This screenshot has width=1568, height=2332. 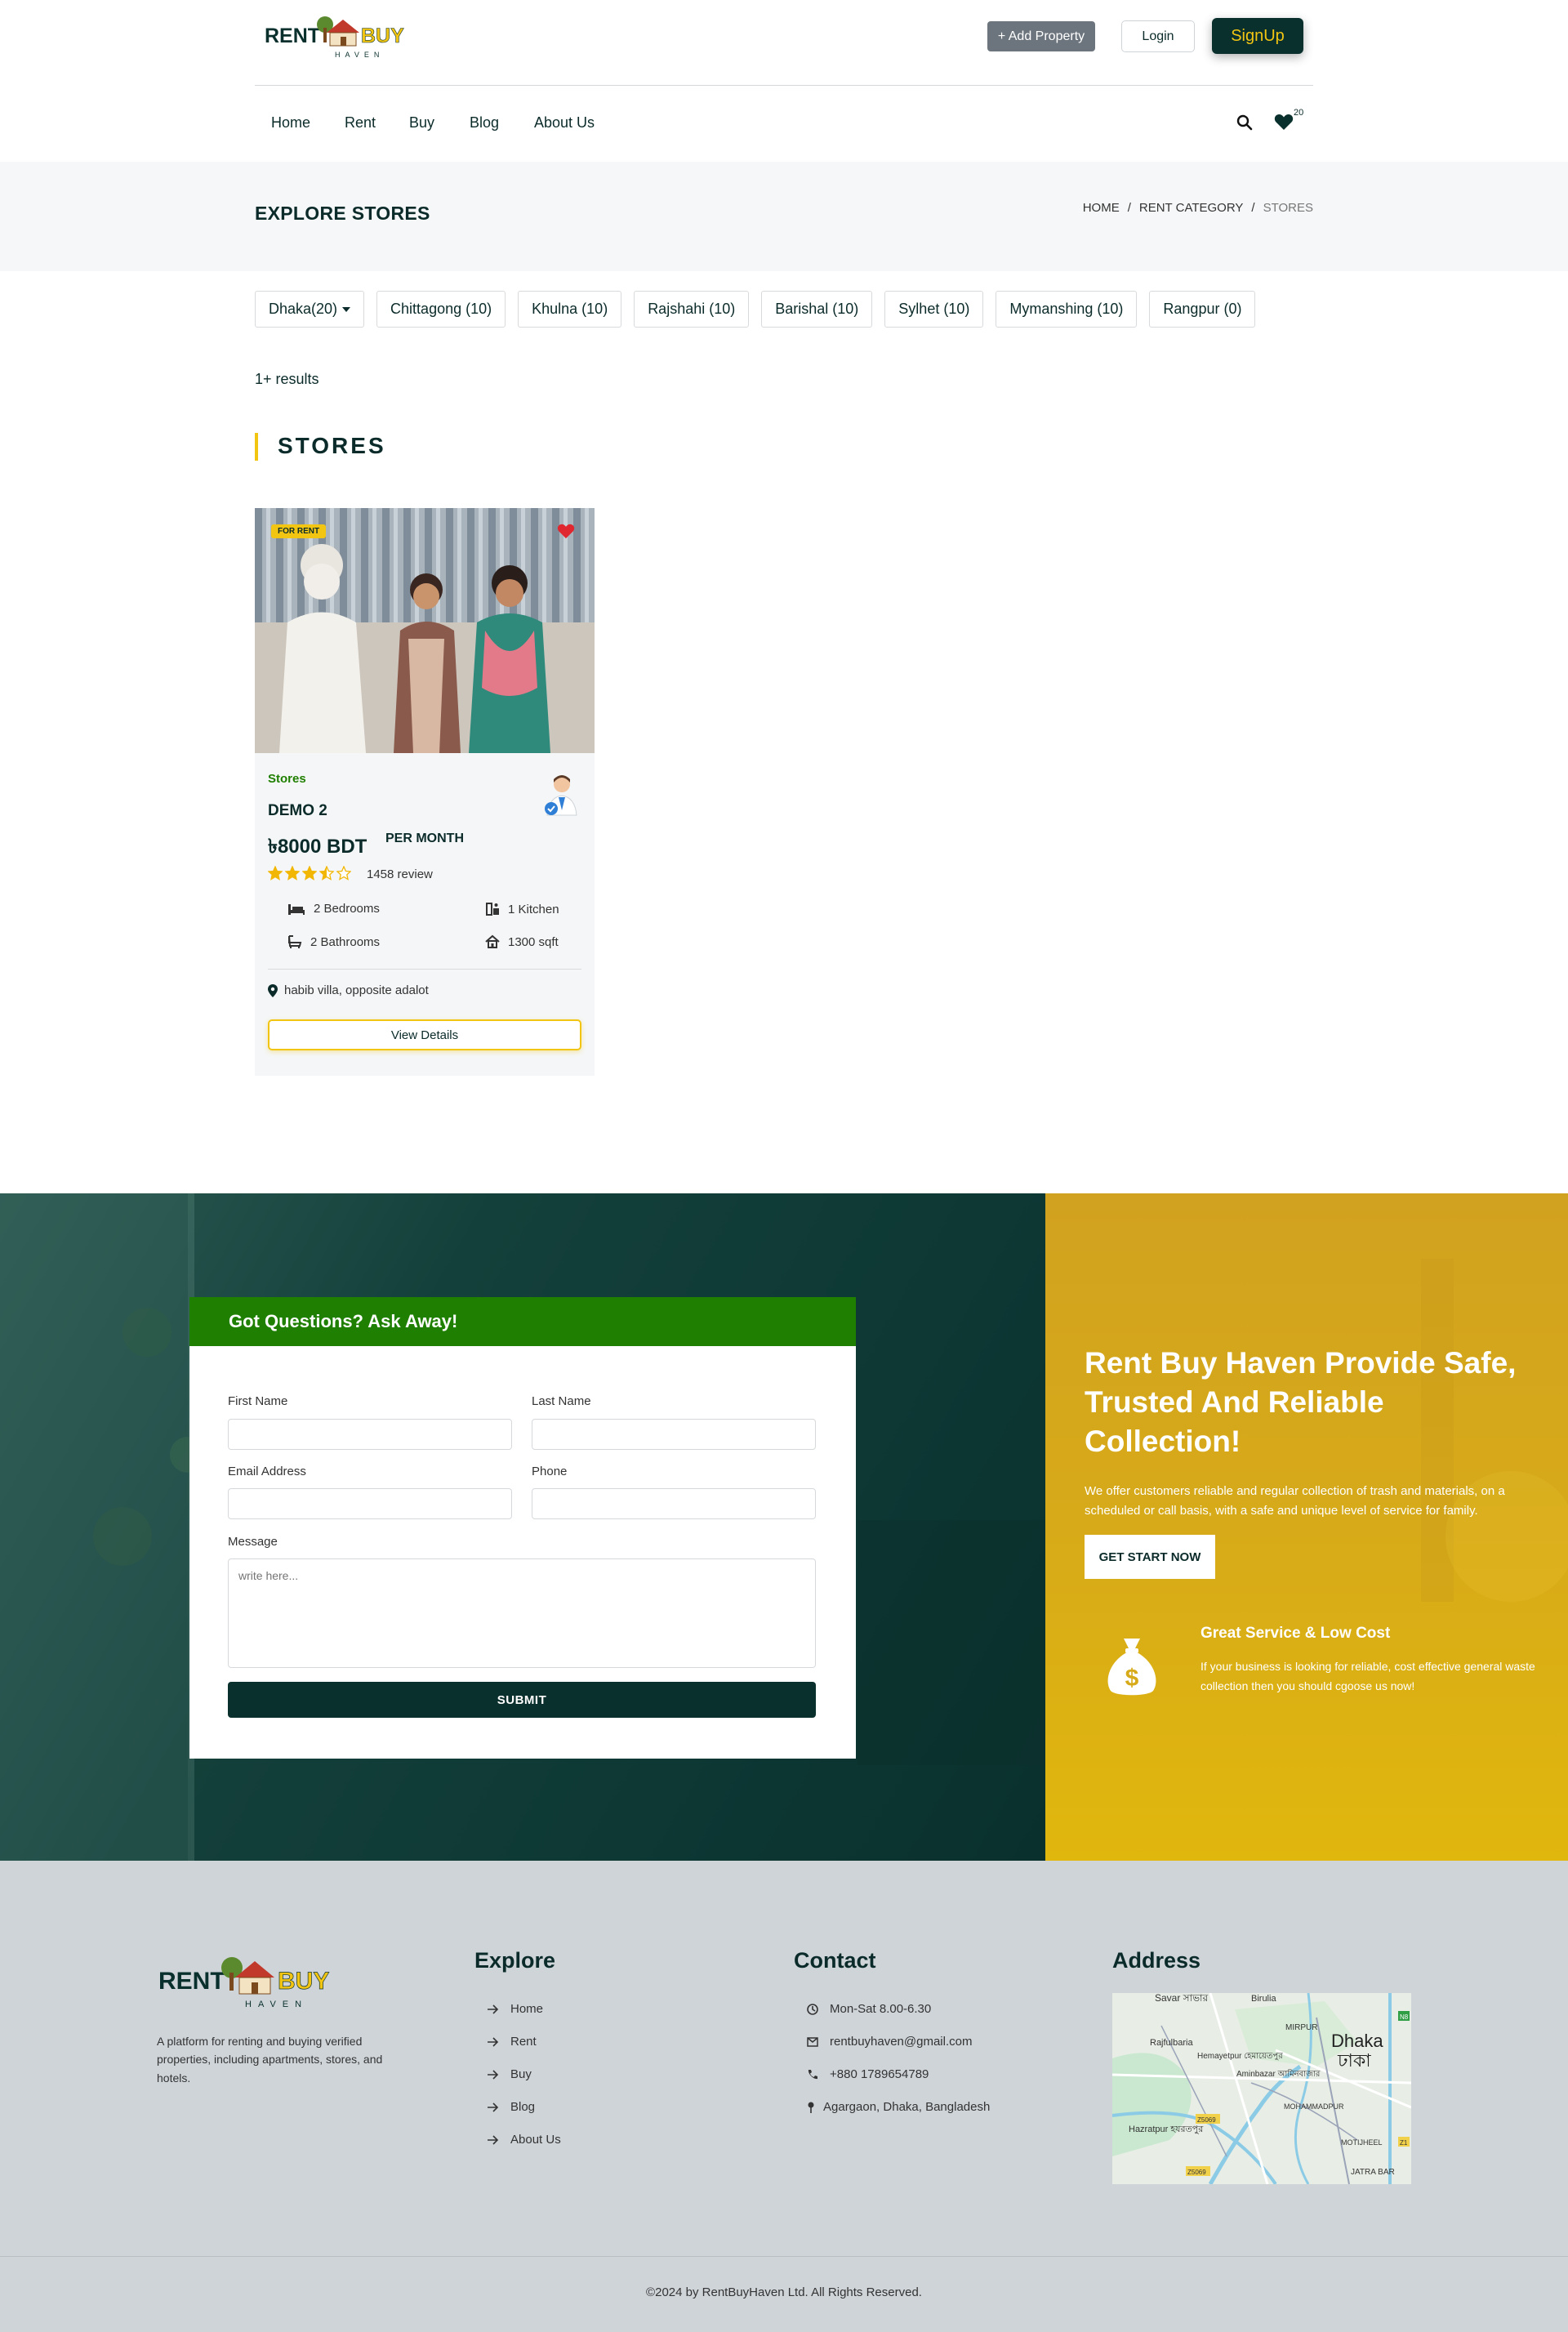 I want to click on add-property-button: + Add Property, so click(x=1041, y=36).